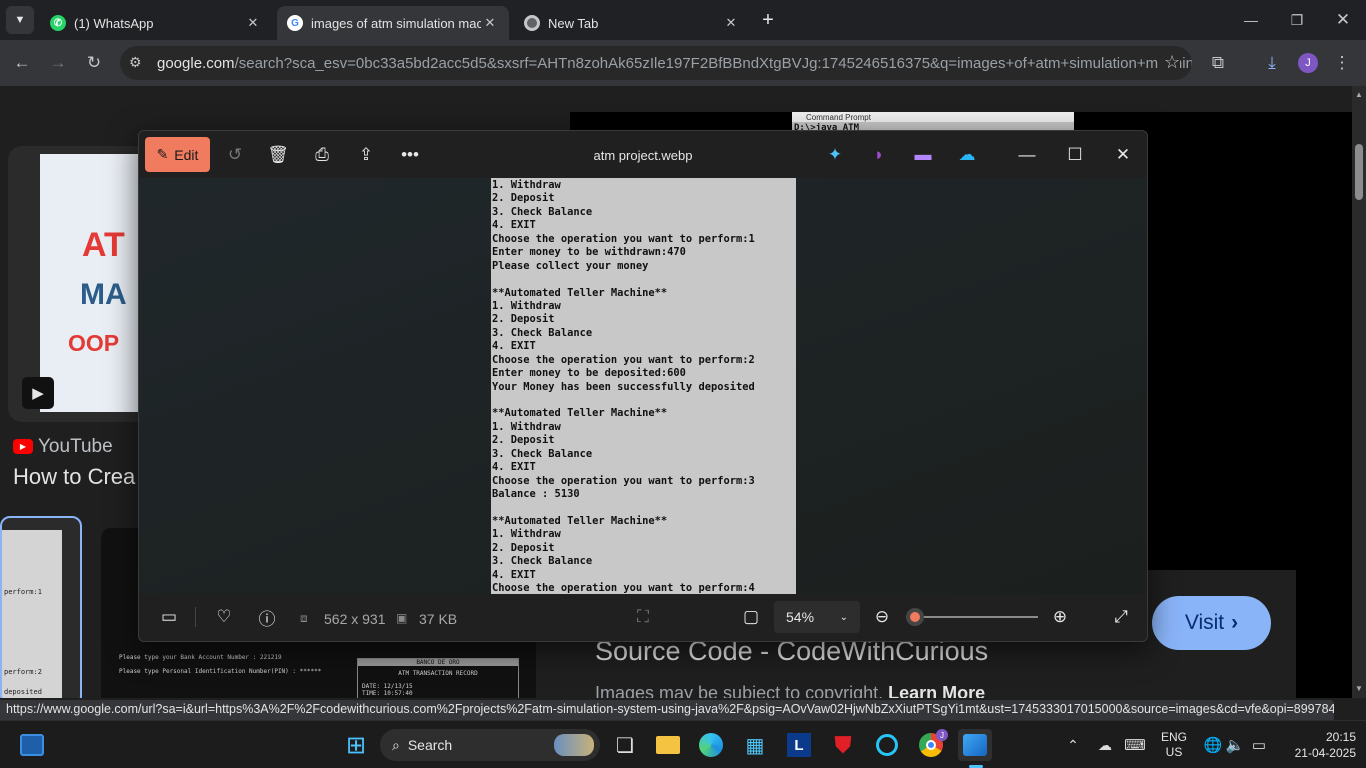 This screenshot has height=768, width=1366. Describe the element at coordinates (1359, 94) in the screenshot. I see `scroll-up-icon: ▲` at that location.